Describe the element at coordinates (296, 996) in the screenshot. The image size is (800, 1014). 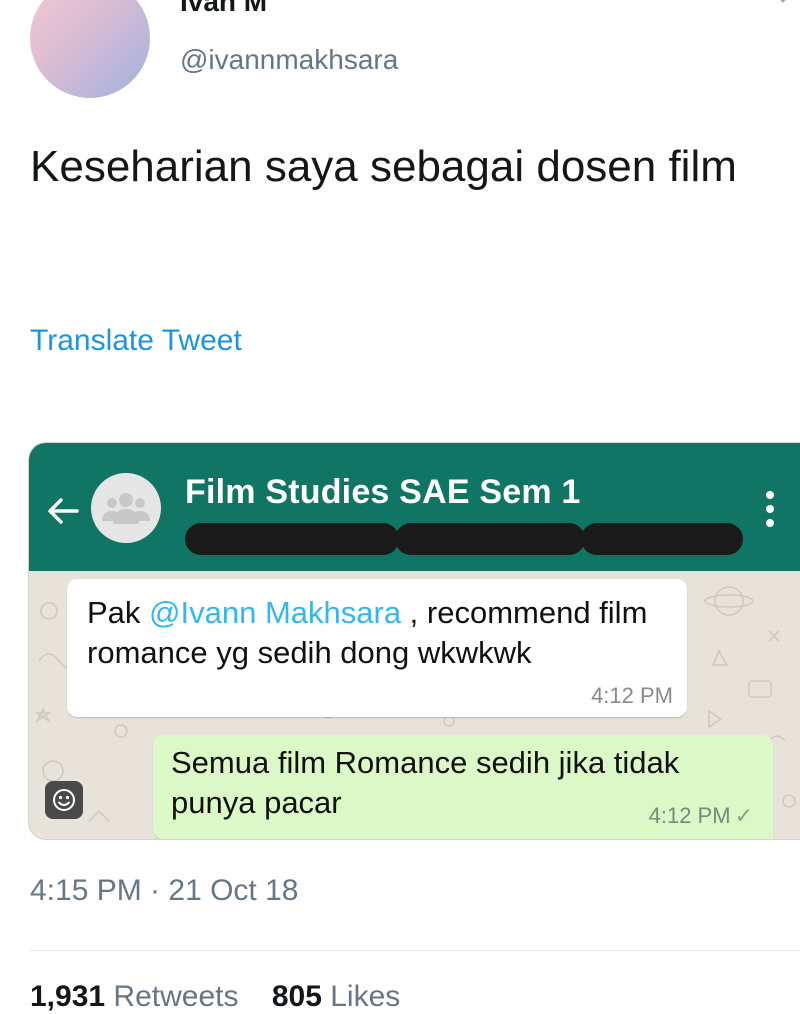
I see `likes-count: 805` at that location.